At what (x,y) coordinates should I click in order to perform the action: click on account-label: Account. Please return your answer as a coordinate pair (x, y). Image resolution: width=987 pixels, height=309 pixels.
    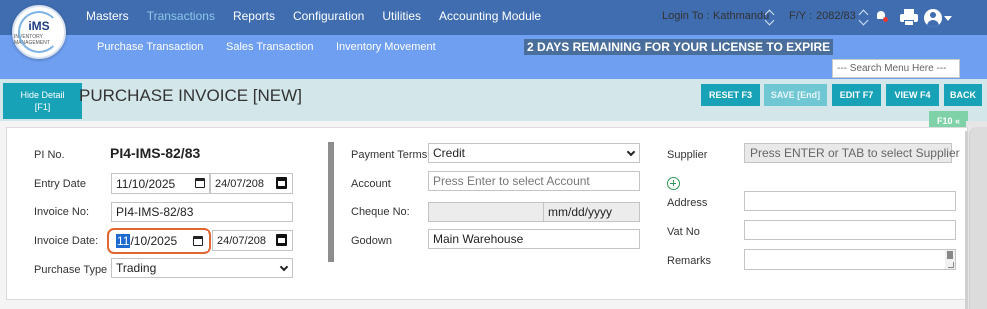
    Looking at the image, I should click on (371, 184).